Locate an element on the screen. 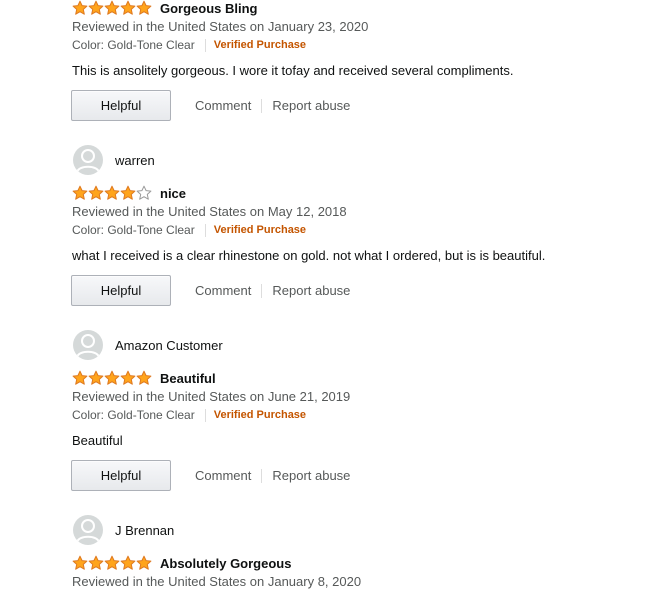 This screenshot has width=647, height=594. rating-row: Beautiful is located at coordinates (144, 378).